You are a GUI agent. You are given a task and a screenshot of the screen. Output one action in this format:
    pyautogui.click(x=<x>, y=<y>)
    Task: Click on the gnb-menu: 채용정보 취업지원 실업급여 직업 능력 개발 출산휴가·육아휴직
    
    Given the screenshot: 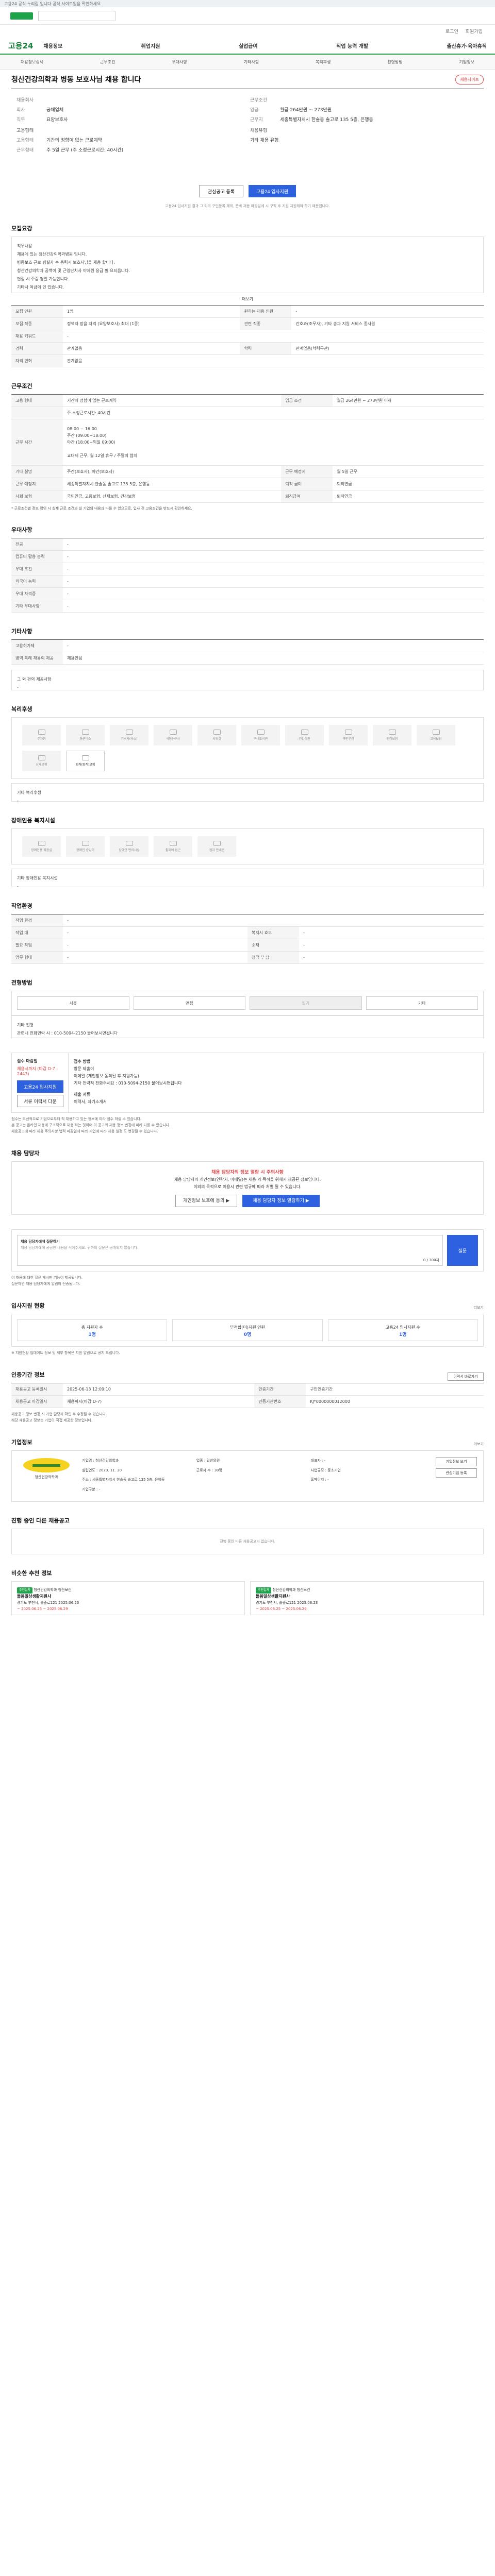 What is the action you would take?
    pyautogui.click(x=265, y=45)
    